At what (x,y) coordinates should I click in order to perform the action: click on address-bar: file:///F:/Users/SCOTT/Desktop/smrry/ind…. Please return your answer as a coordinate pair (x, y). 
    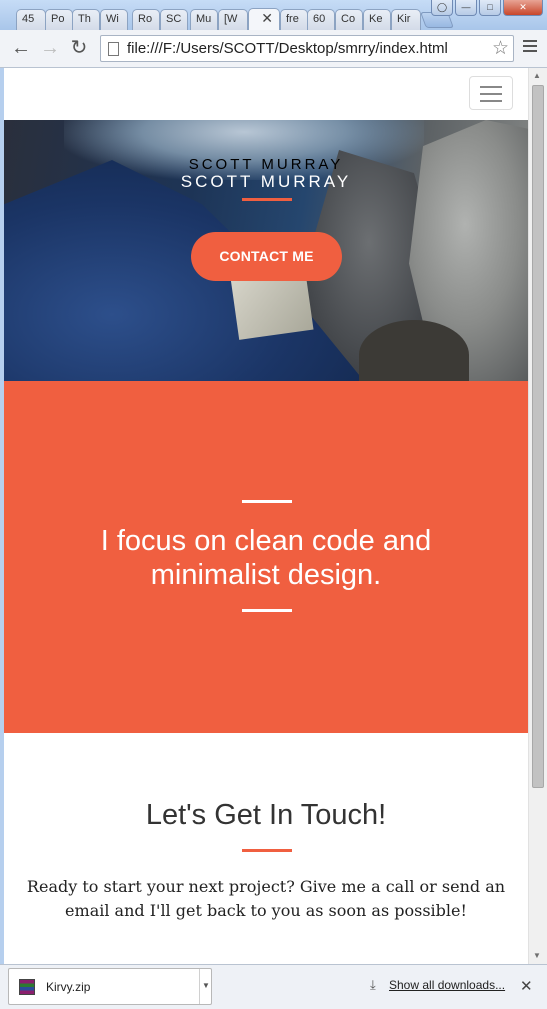
    Looking at the image, I should click on (307, 48).